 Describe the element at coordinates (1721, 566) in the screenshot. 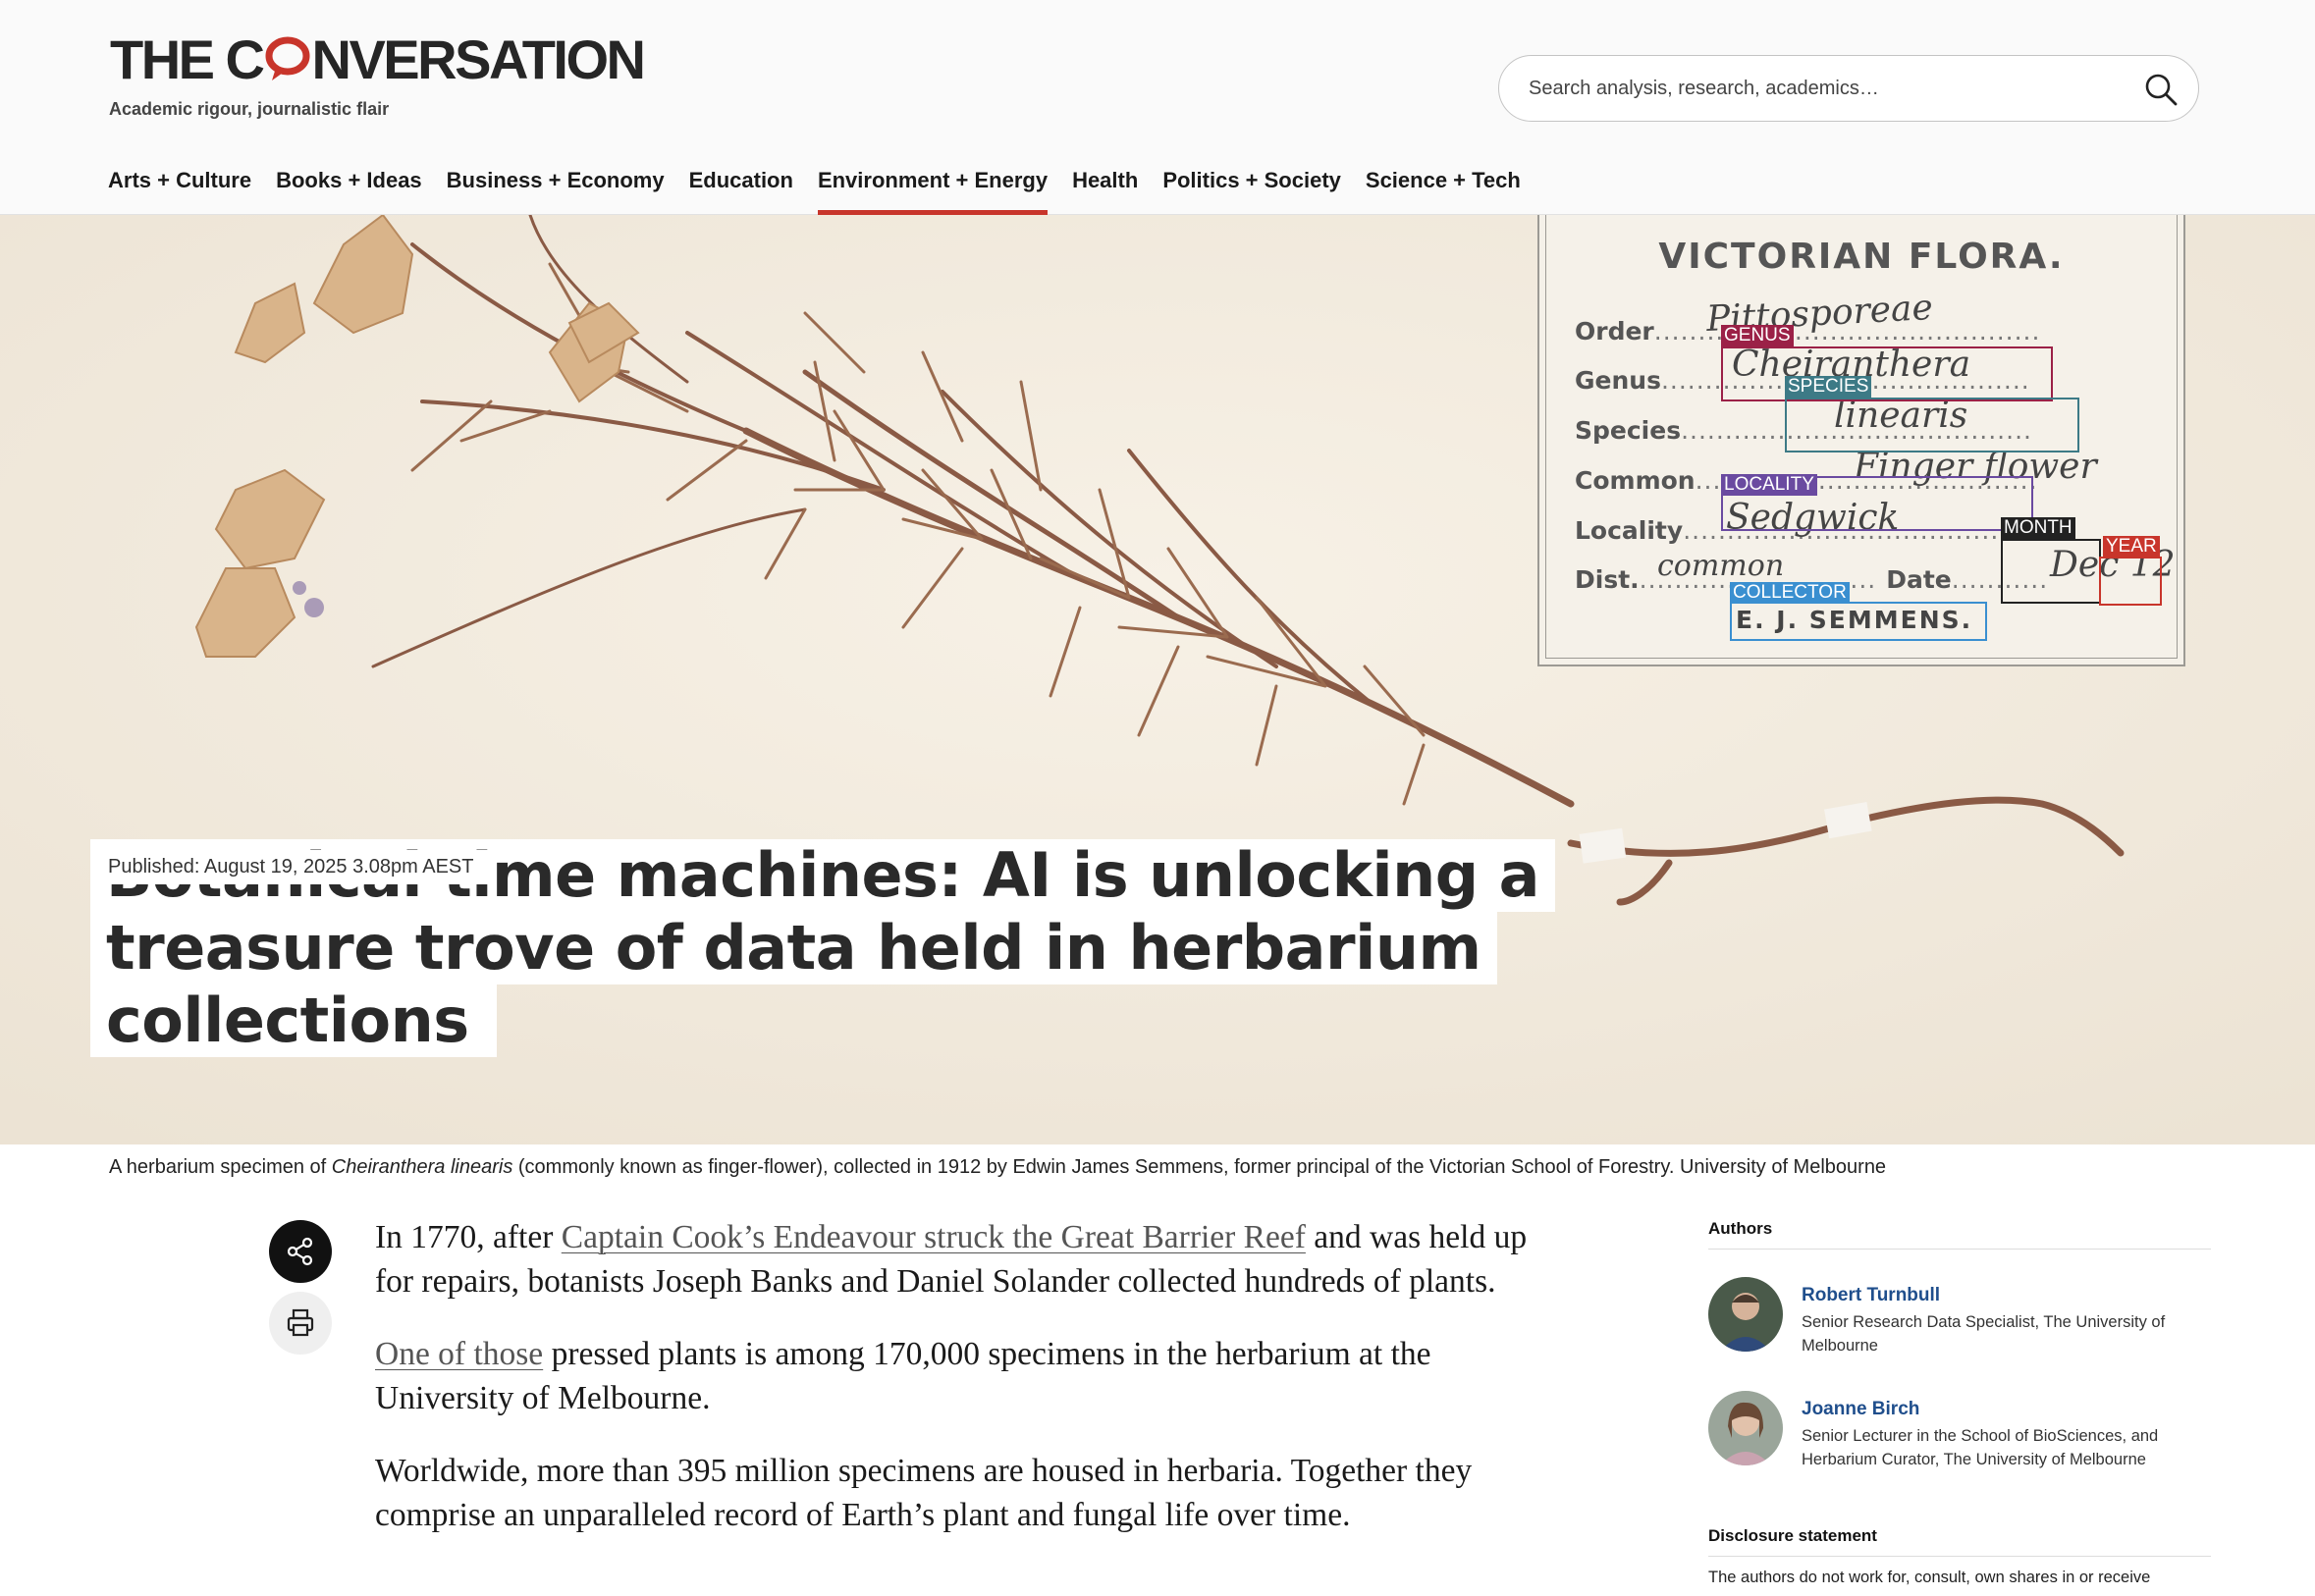

I see `handwritten-dist: common` at that location.